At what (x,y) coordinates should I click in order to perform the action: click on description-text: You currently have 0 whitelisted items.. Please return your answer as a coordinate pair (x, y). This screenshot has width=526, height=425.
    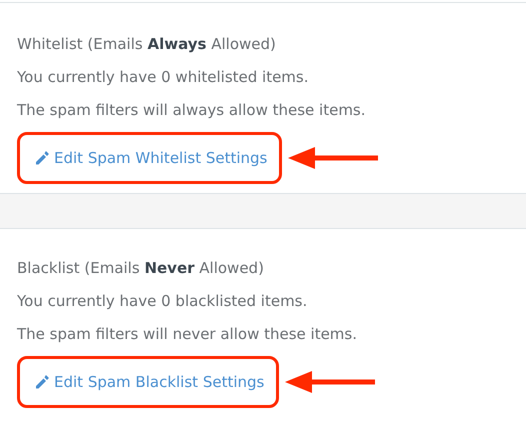
    Looking at the image, I should click on (163, 77).